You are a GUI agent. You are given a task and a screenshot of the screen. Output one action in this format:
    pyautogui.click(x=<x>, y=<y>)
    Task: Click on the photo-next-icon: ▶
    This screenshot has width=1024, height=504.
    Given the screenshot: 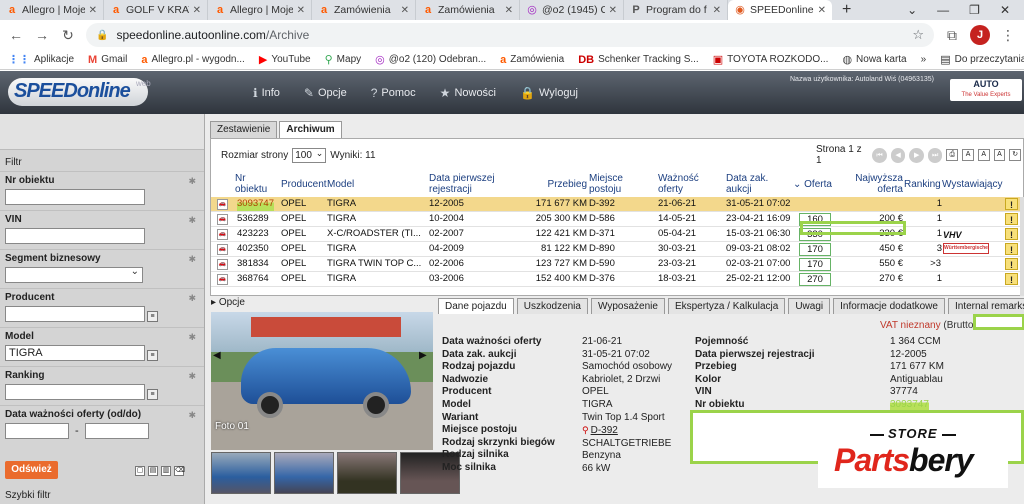 What is the action you would take?
    pyautogui.click(x=425, y=356)
    